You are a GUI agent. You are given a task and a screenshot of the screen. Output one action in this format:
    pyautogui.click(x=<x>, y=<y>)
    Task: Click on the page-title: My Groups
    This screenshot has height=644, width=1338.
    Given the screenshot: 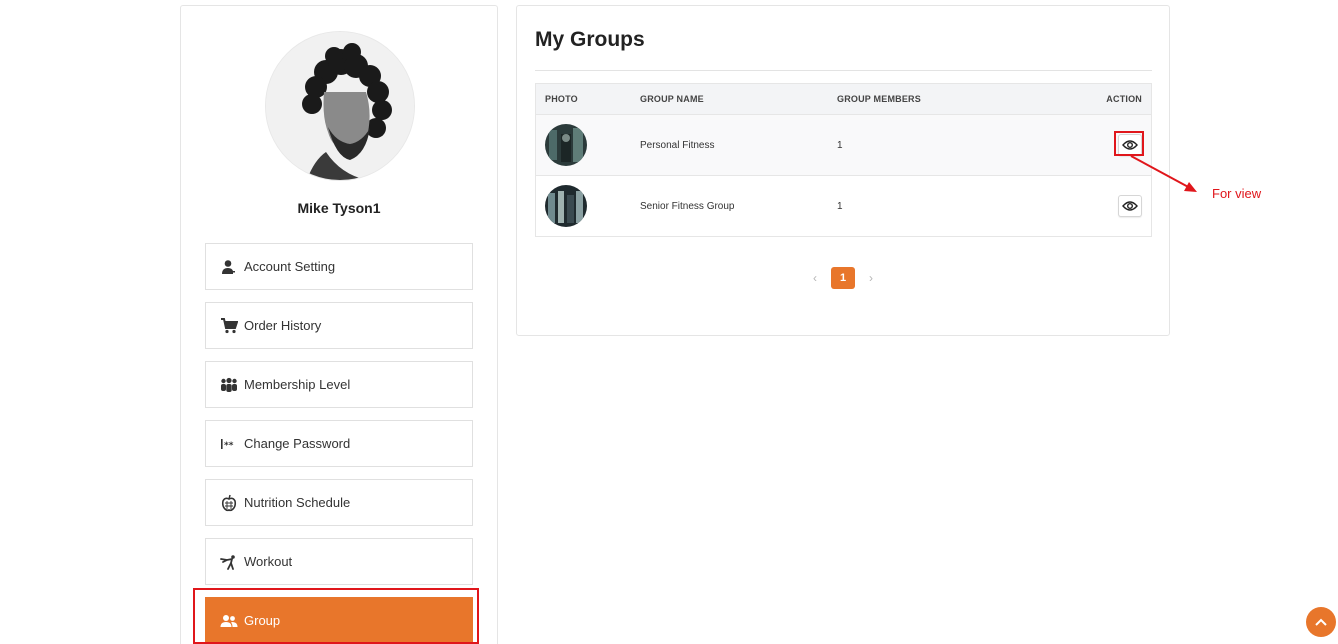 What is the action you would take?
    pyautogui.click(x=590, y=39)
    